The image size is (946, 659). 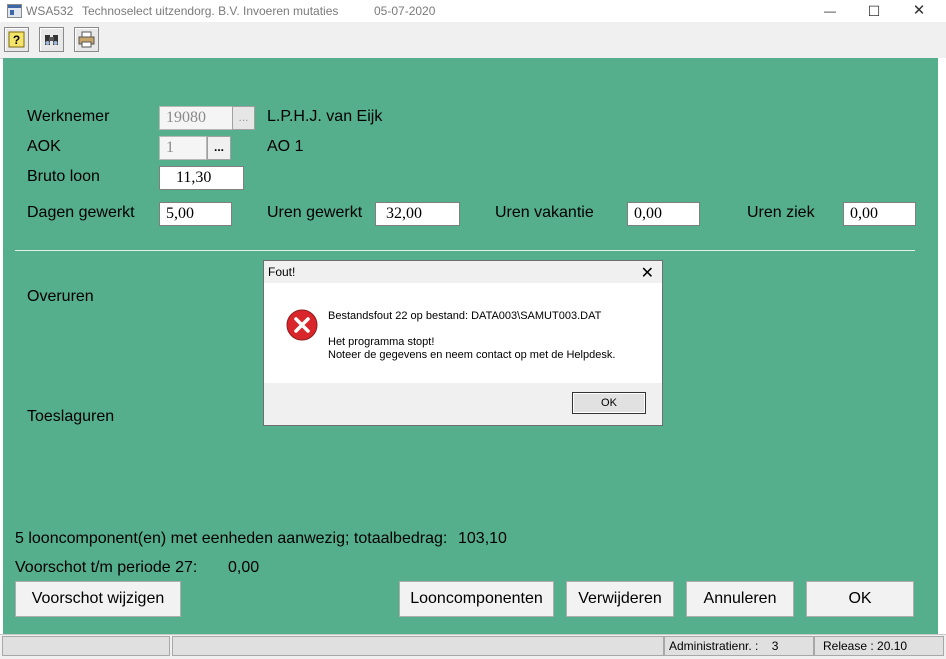 I want to click on uren-gewerkt-field: 32,00, so click(x=417, y=214).